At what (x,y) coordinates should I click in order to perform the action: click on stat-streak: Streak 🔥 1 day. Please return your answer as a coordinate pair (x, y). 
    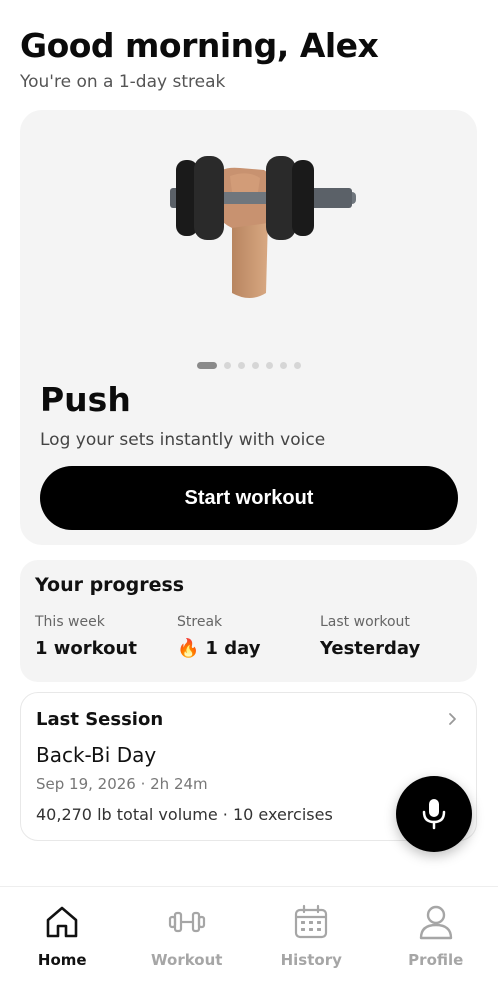
    Looking at the image, I should click on (218, 636).